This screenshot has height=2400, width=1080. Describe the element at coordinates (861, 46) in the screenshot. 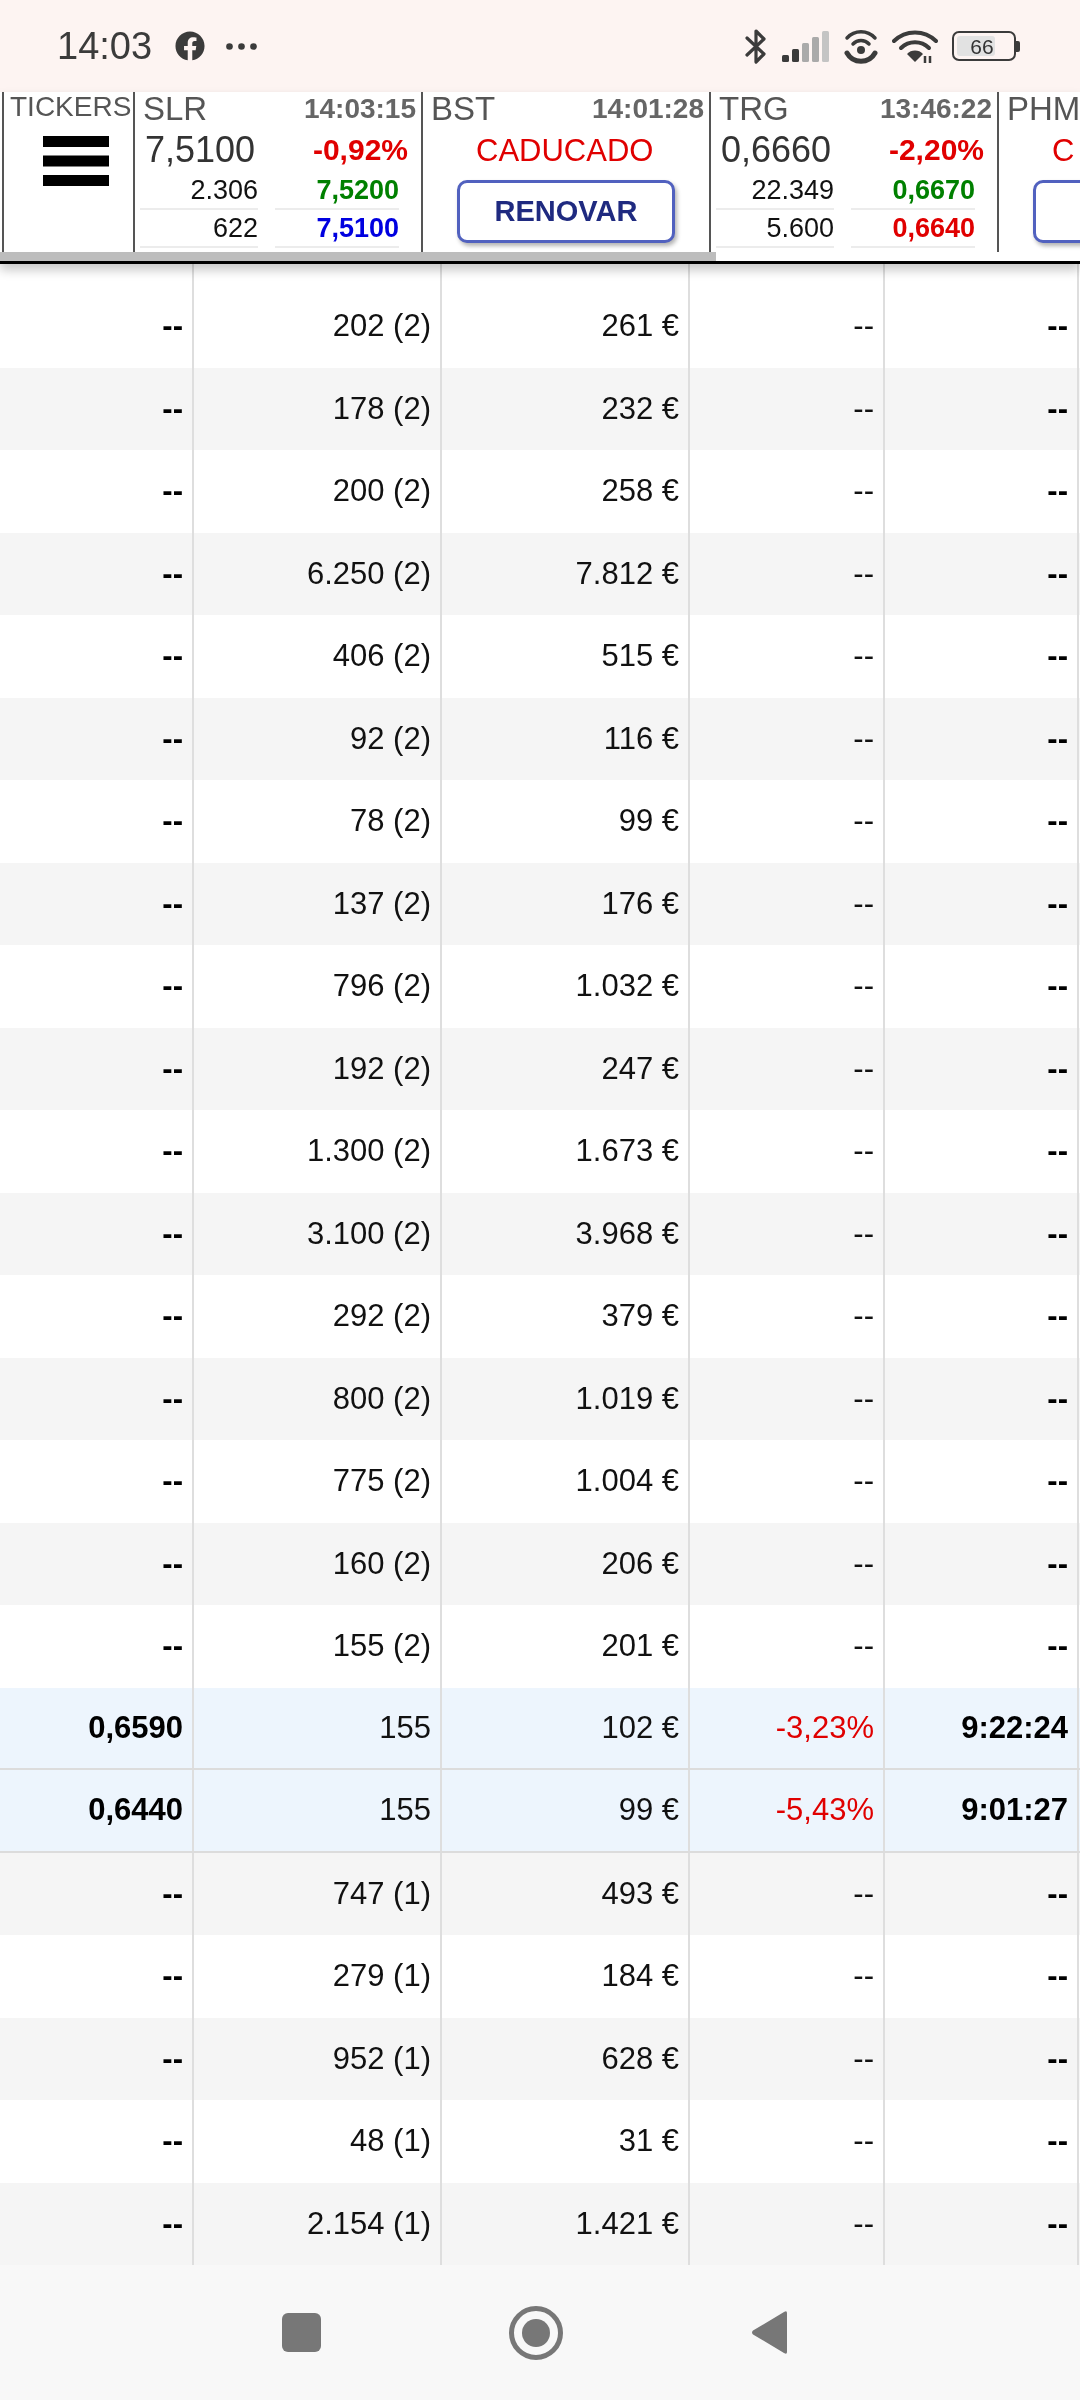

I see `broadcast-icon` at that location.